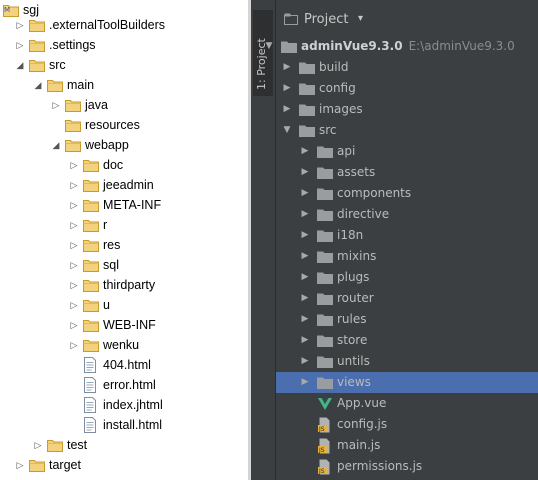 The image size is (538, 480). I want to click on html-file-icon, so click(91, 365).